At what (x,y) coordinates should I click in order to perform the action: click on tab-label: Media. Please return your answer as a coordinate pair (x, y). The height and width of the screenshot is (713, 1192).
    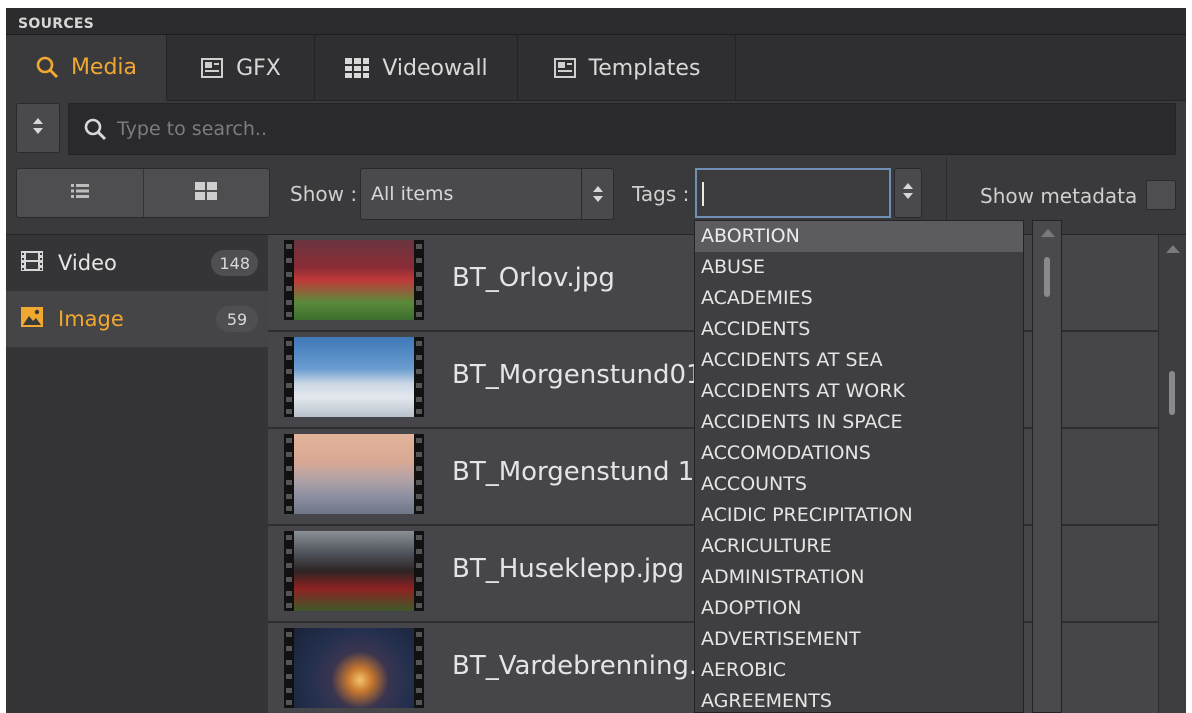
    Looking at the image, I should click on (104, 67).